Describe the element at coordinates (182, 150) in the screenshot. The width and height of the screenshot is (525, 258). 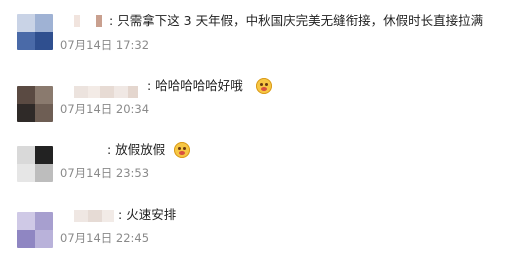
I see `excited-face-icon` at that location.